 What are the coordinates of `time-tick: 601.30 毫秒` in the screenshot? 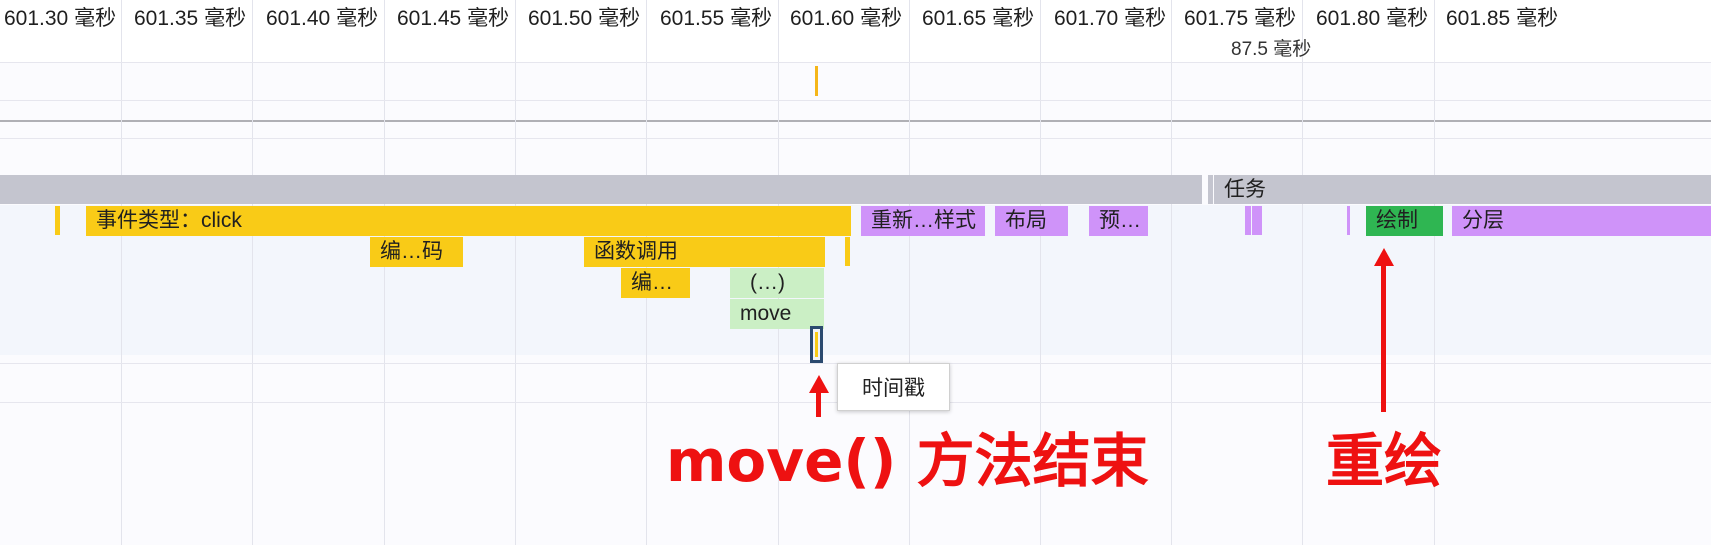 It's located at (60, 18).